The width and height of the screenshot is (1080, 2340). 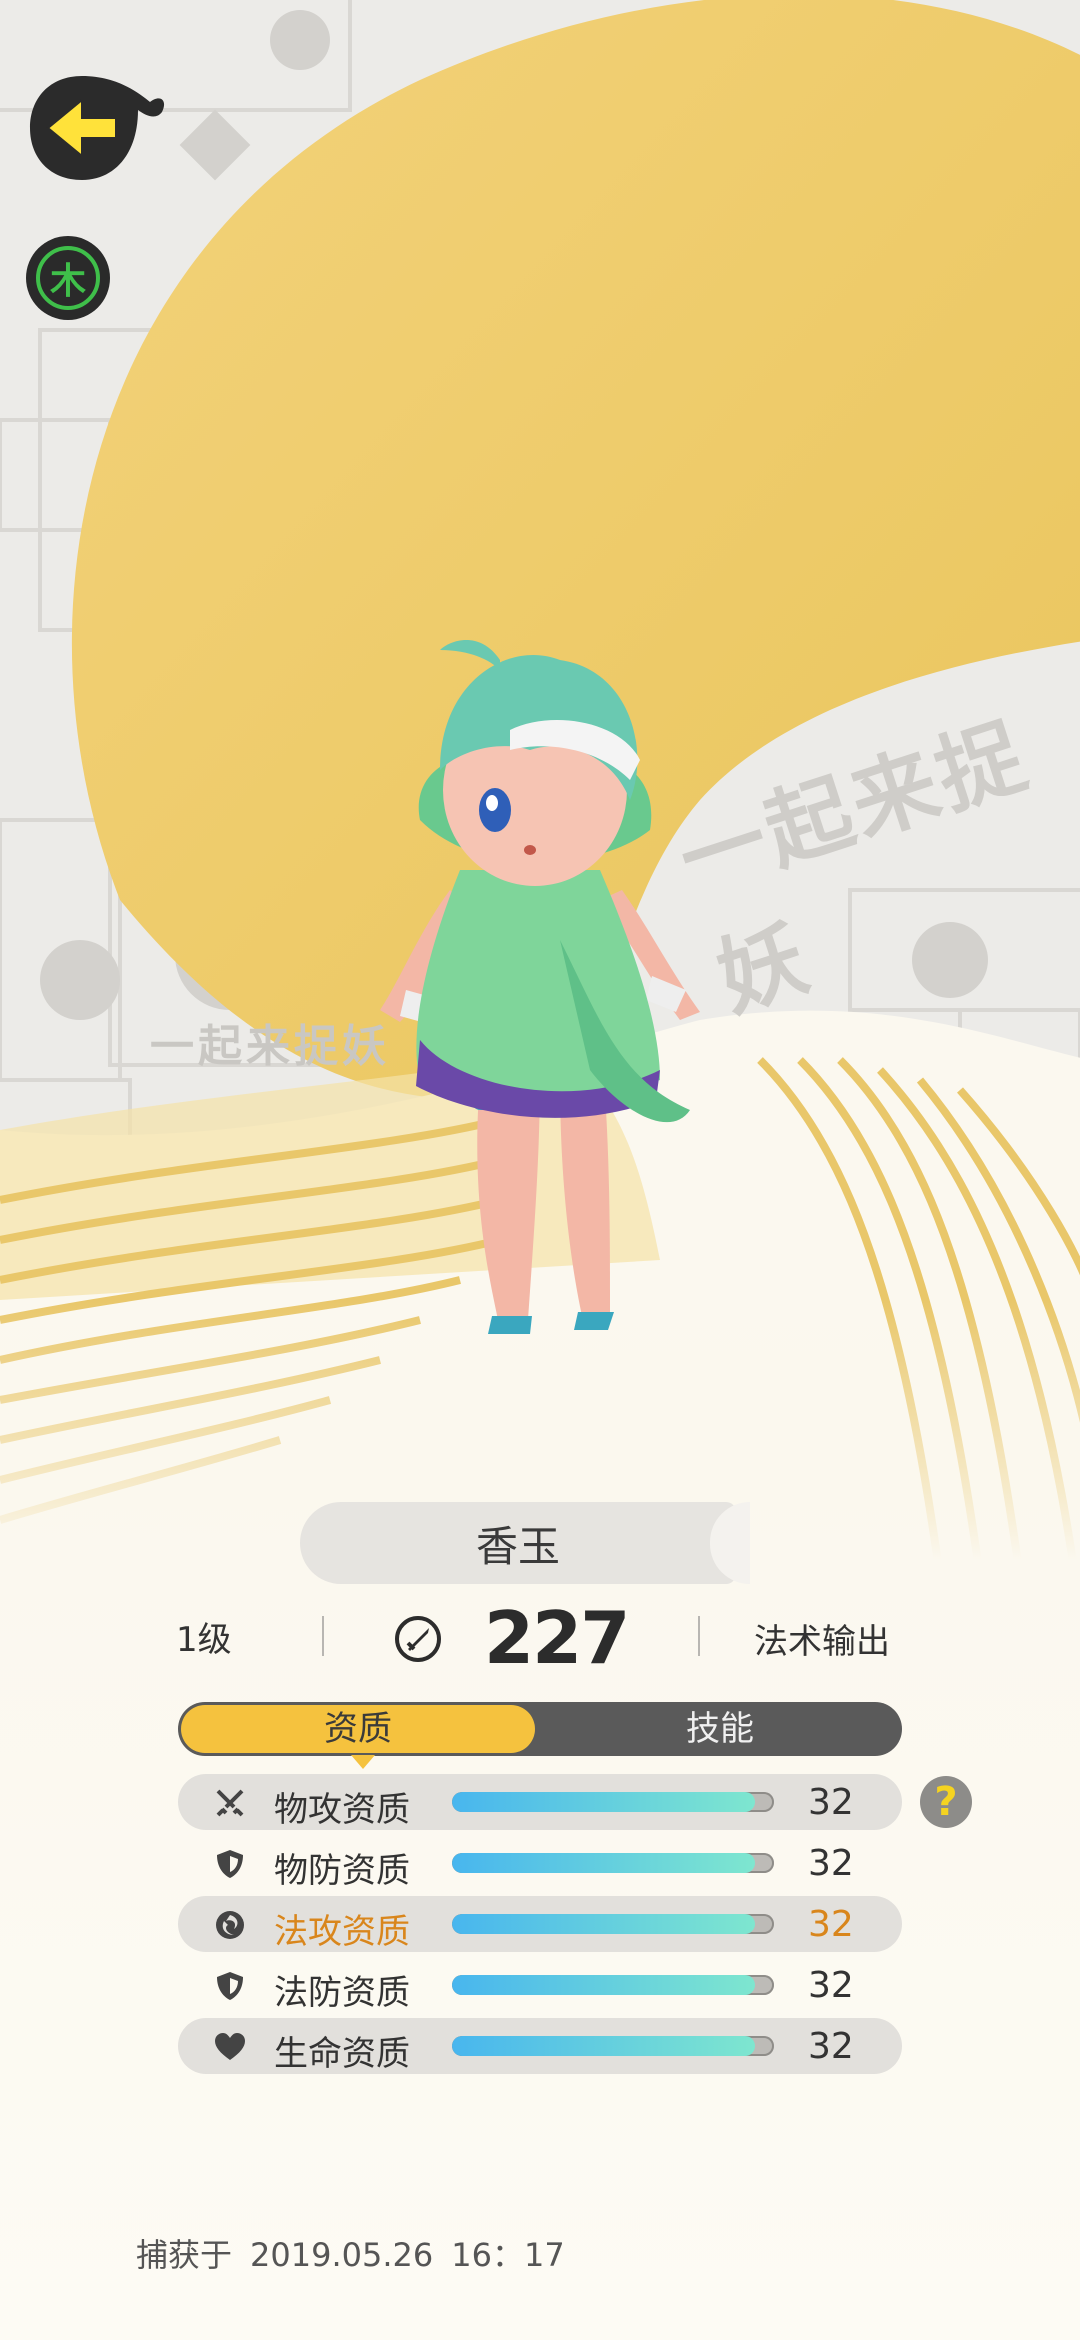 What do you see at coordinates (97, 128) in the screenshot?
I see `back-button` at bounding box center [97, 128].